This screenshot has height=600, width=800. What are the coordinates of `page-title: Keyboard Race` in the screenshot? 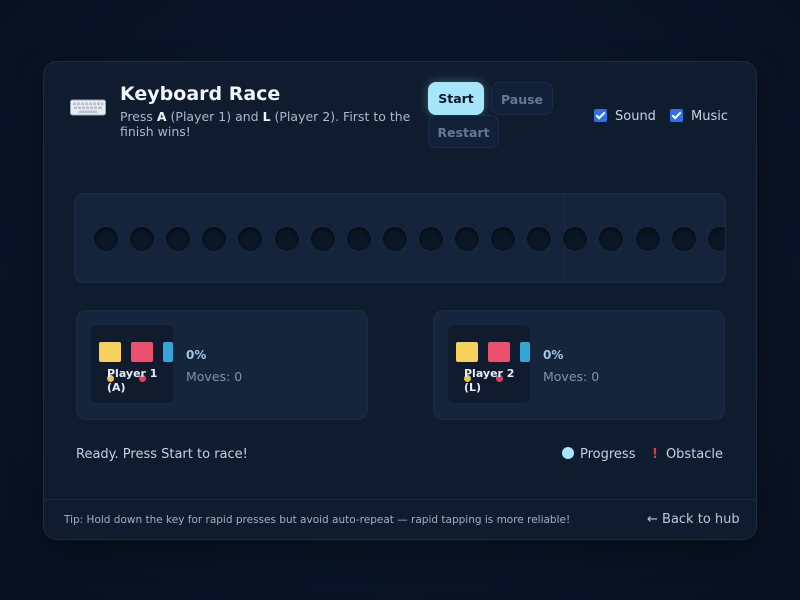 It's located at (200, 94).